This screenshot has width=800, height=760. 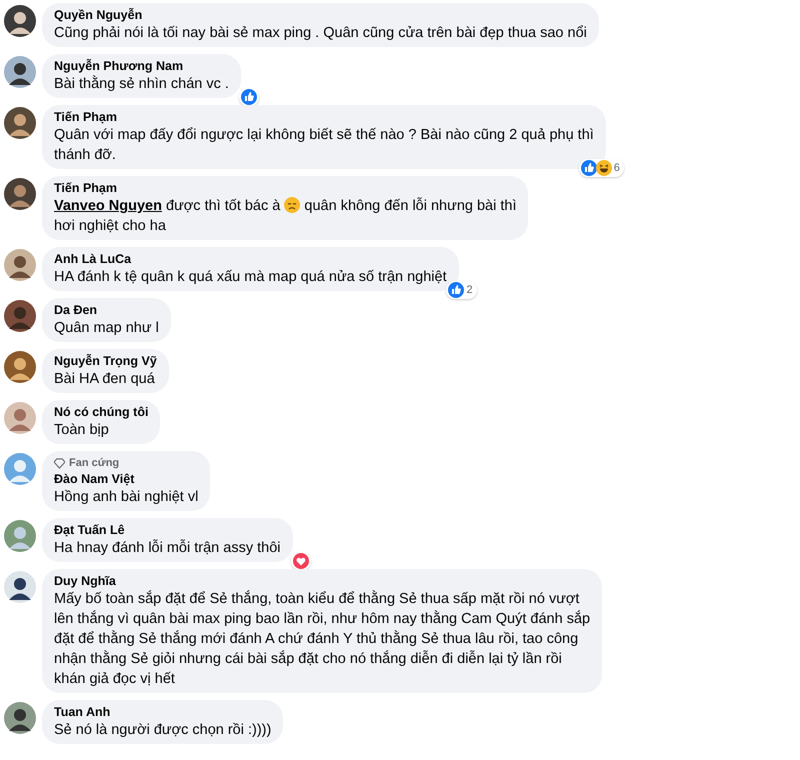 I want to click on author-name: Nó có chúng tôi, so click(x=101, y=412).